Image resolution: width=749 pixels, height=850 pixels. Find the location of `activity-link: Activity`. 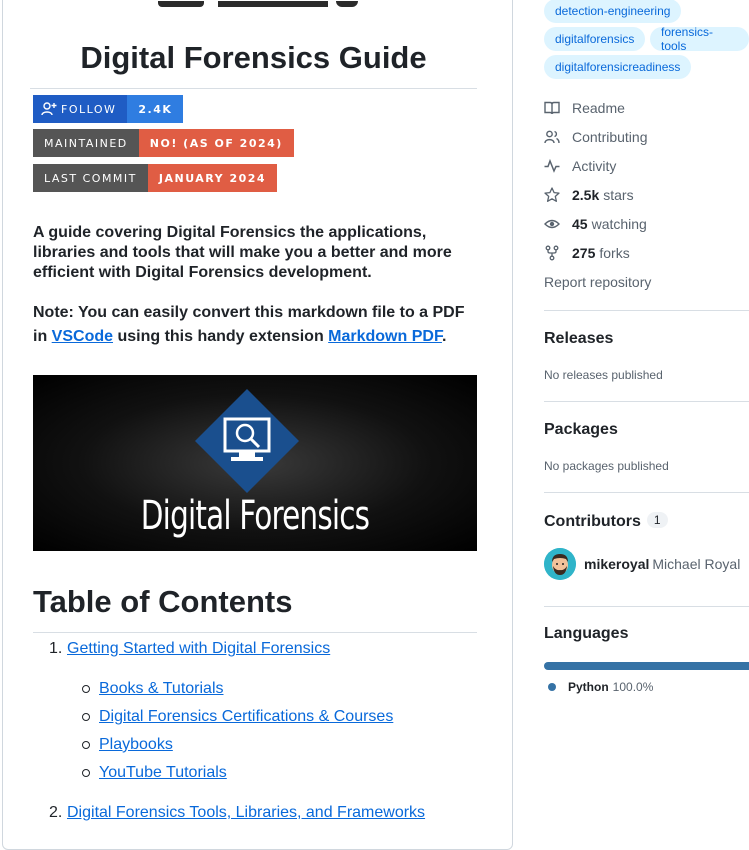

activity-link: Activity is located at coordinates (580, 166).